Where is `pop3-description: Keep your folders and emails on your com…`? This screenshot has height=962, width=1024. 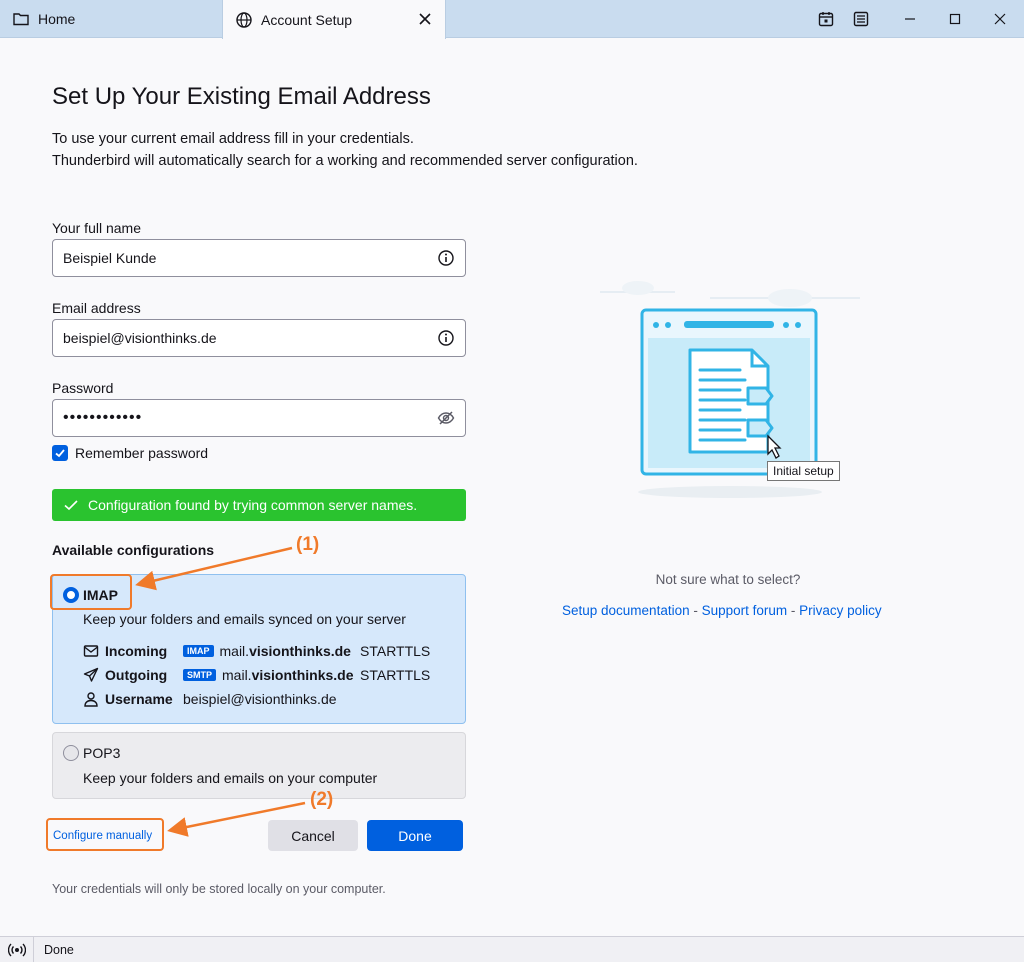
pop3-description: Keep your folders and emails on your com… is located at coordinates (230, 778).